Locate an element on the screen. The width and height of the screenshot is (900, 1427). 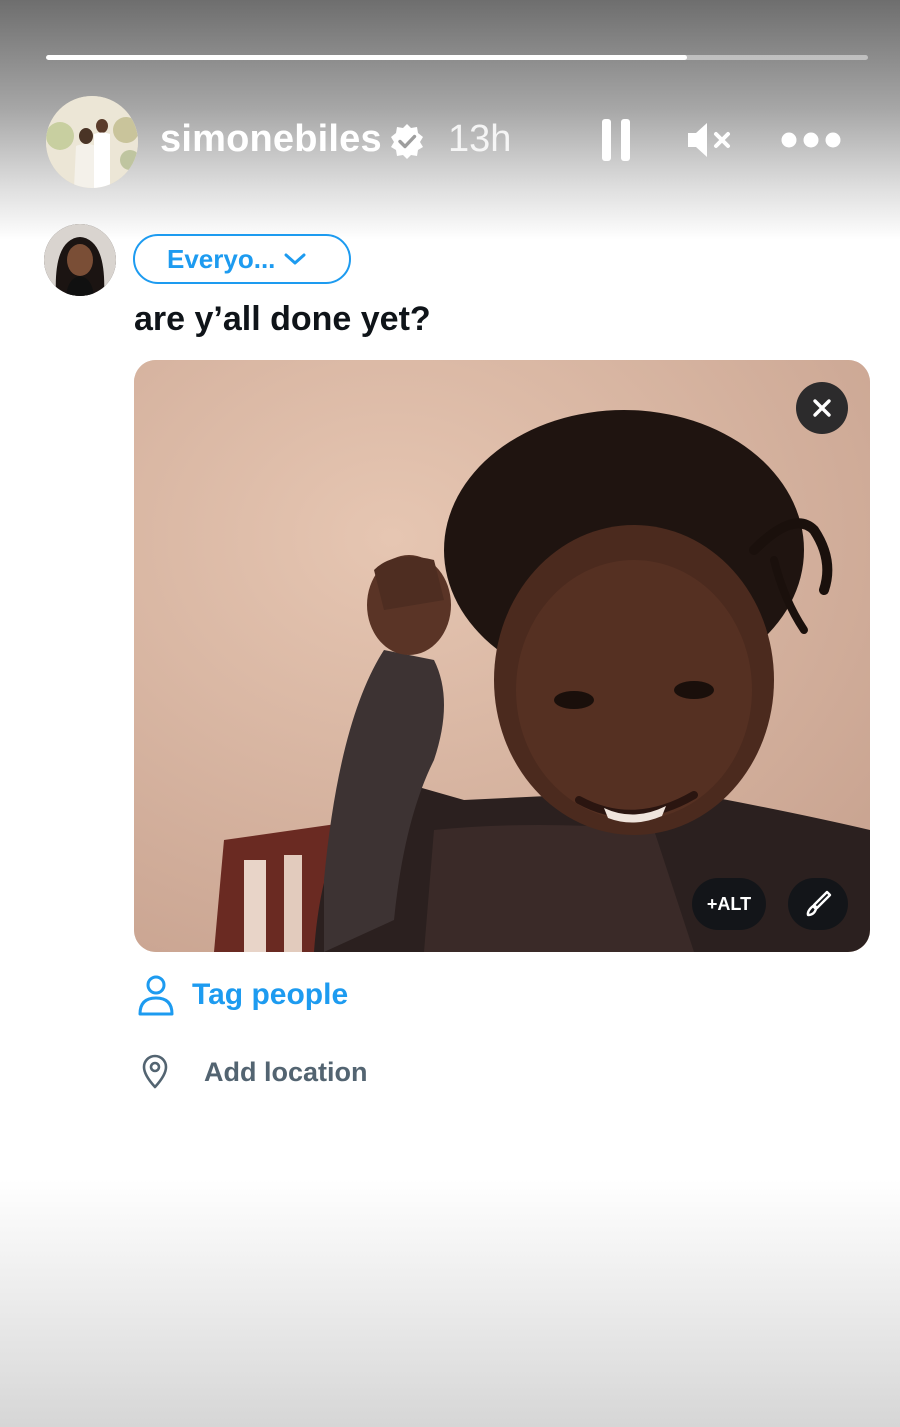
edit-media-button is located at coordinates (818, 904).